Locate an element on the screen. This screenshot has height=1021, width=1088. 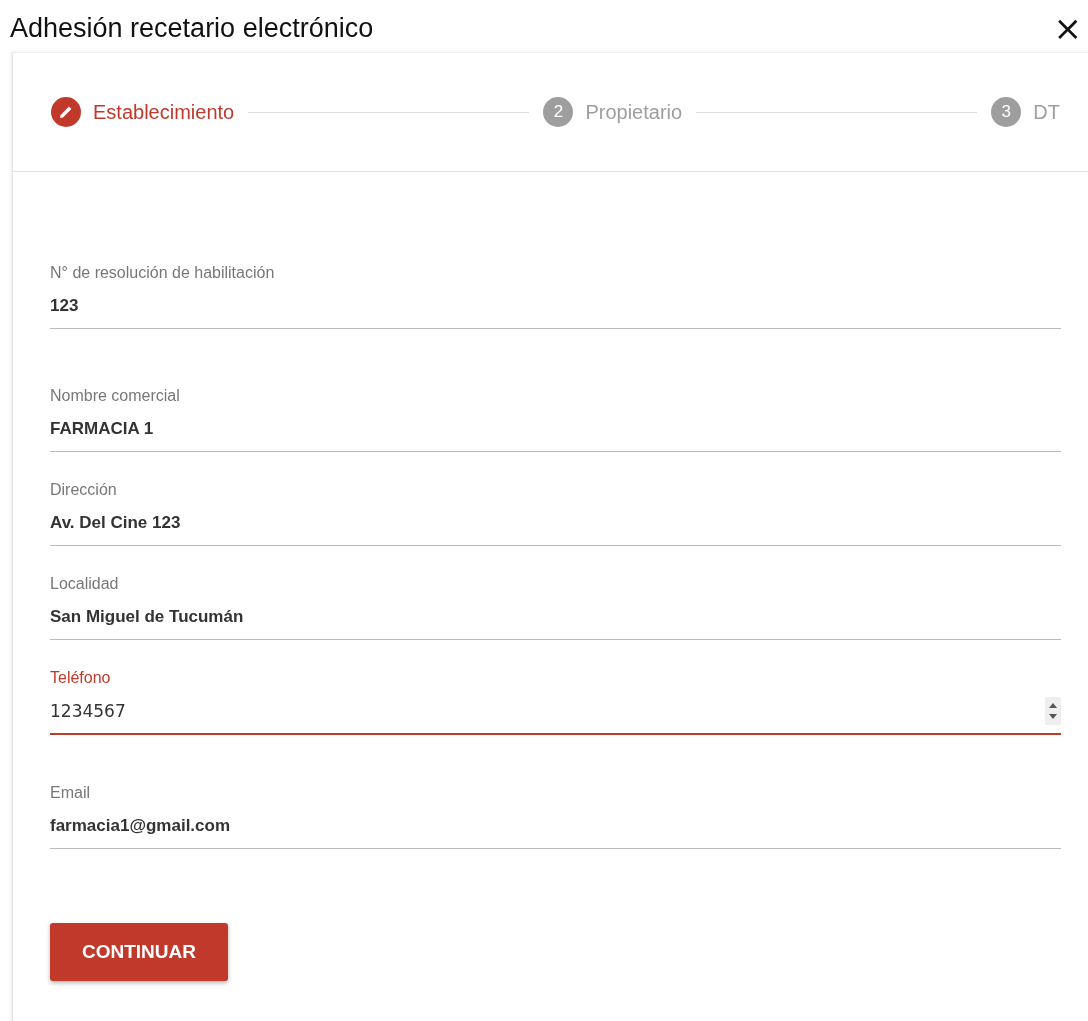
field-label: Nombre comercial is located at coordinates (115, 396).